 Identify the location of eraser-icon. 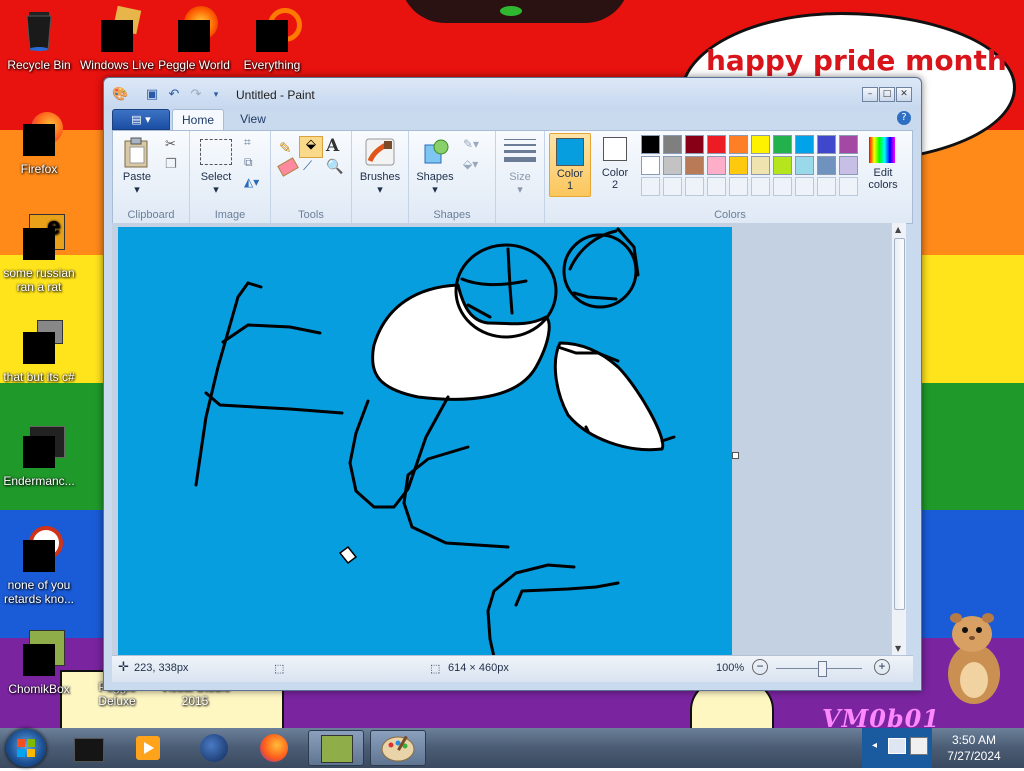
(288, 167).